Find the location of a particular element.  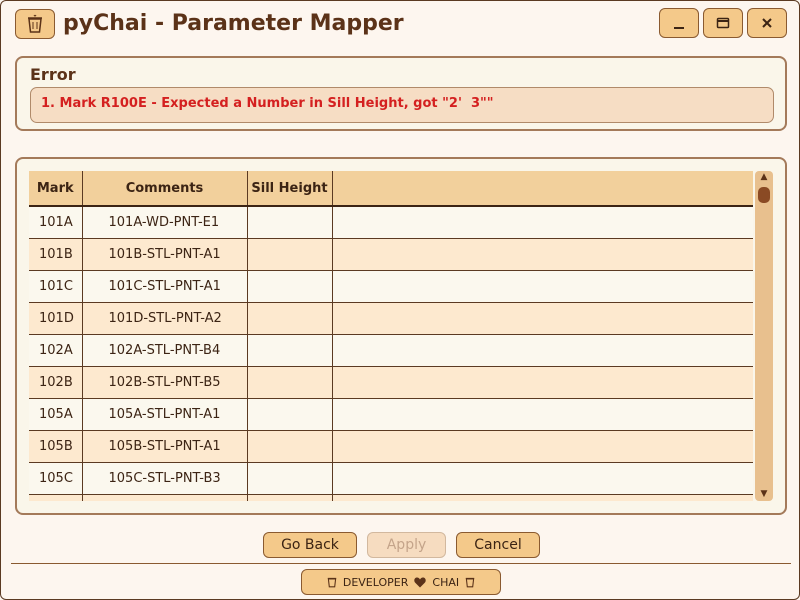

cell-mark: 101C is located at coordinates (56, 286).